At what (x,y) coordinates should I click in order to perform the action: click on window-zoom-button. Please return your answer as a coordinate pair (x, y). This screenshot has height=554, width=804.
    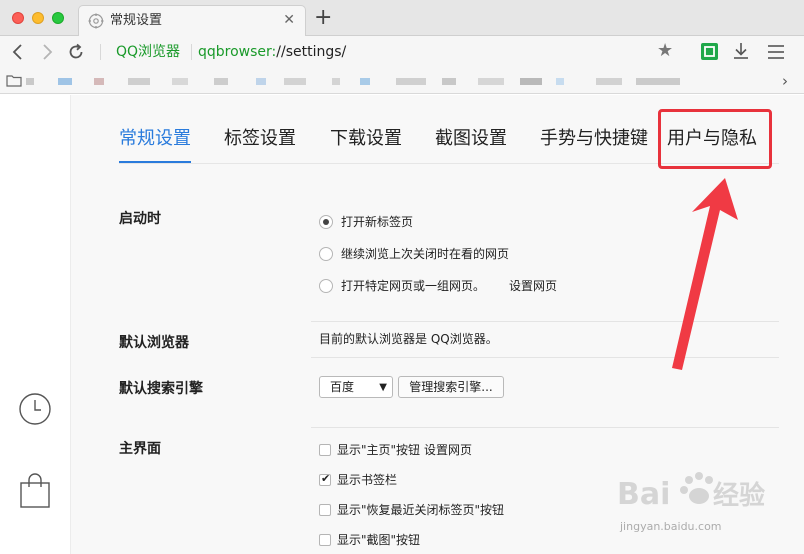
    Looking at the image, I should click on (58, 18).